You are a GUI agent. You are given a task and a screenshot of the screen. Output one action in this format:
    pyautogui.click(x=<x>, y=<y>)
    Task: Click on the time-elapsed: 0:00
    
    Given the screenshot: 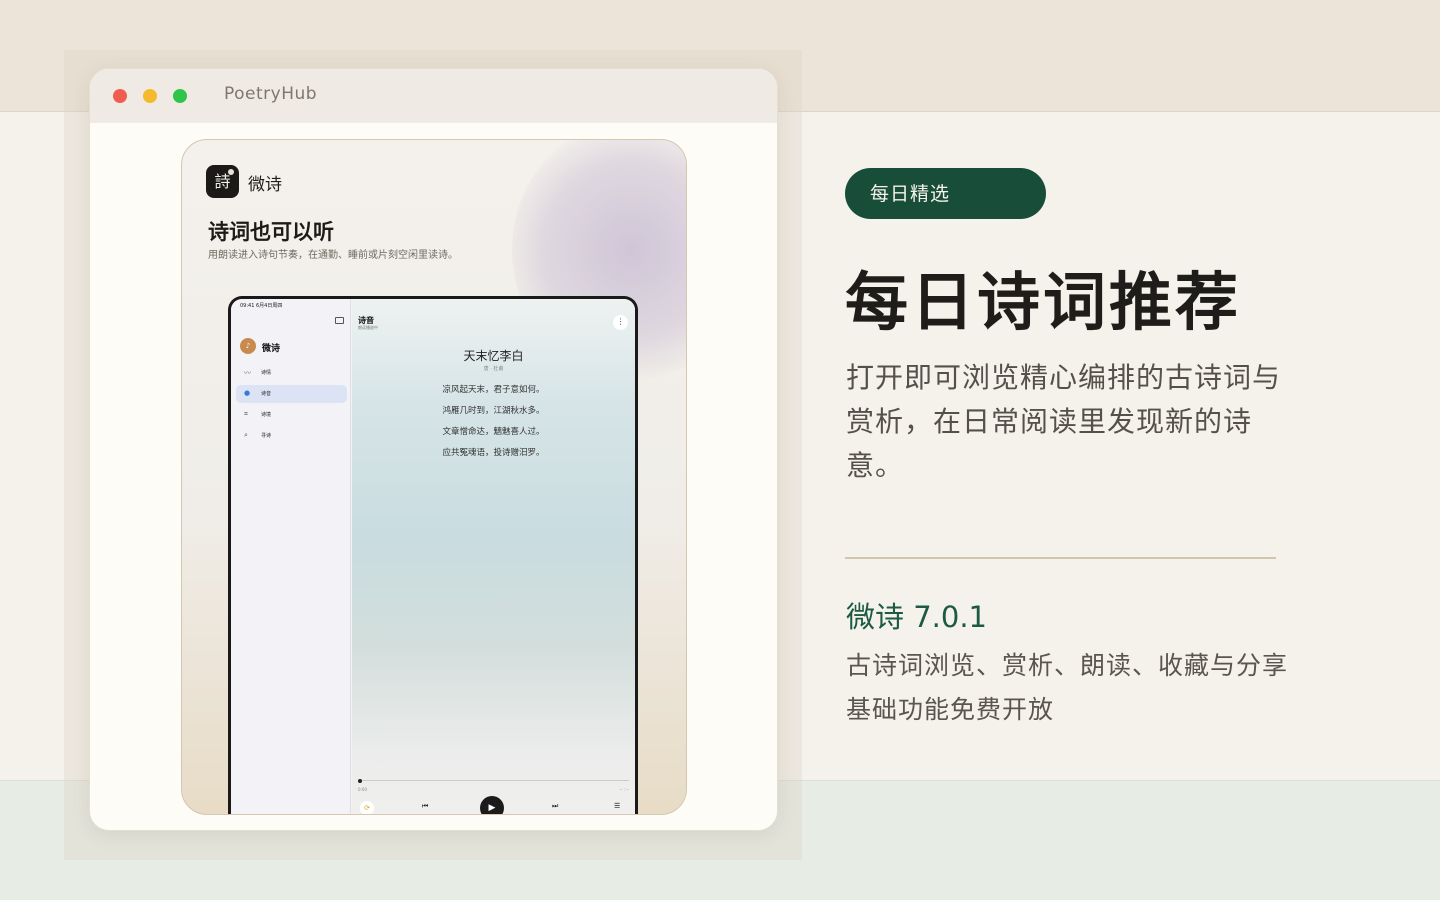 What is the action you would take?
    pyautogui.click(x=362, y=789)
    